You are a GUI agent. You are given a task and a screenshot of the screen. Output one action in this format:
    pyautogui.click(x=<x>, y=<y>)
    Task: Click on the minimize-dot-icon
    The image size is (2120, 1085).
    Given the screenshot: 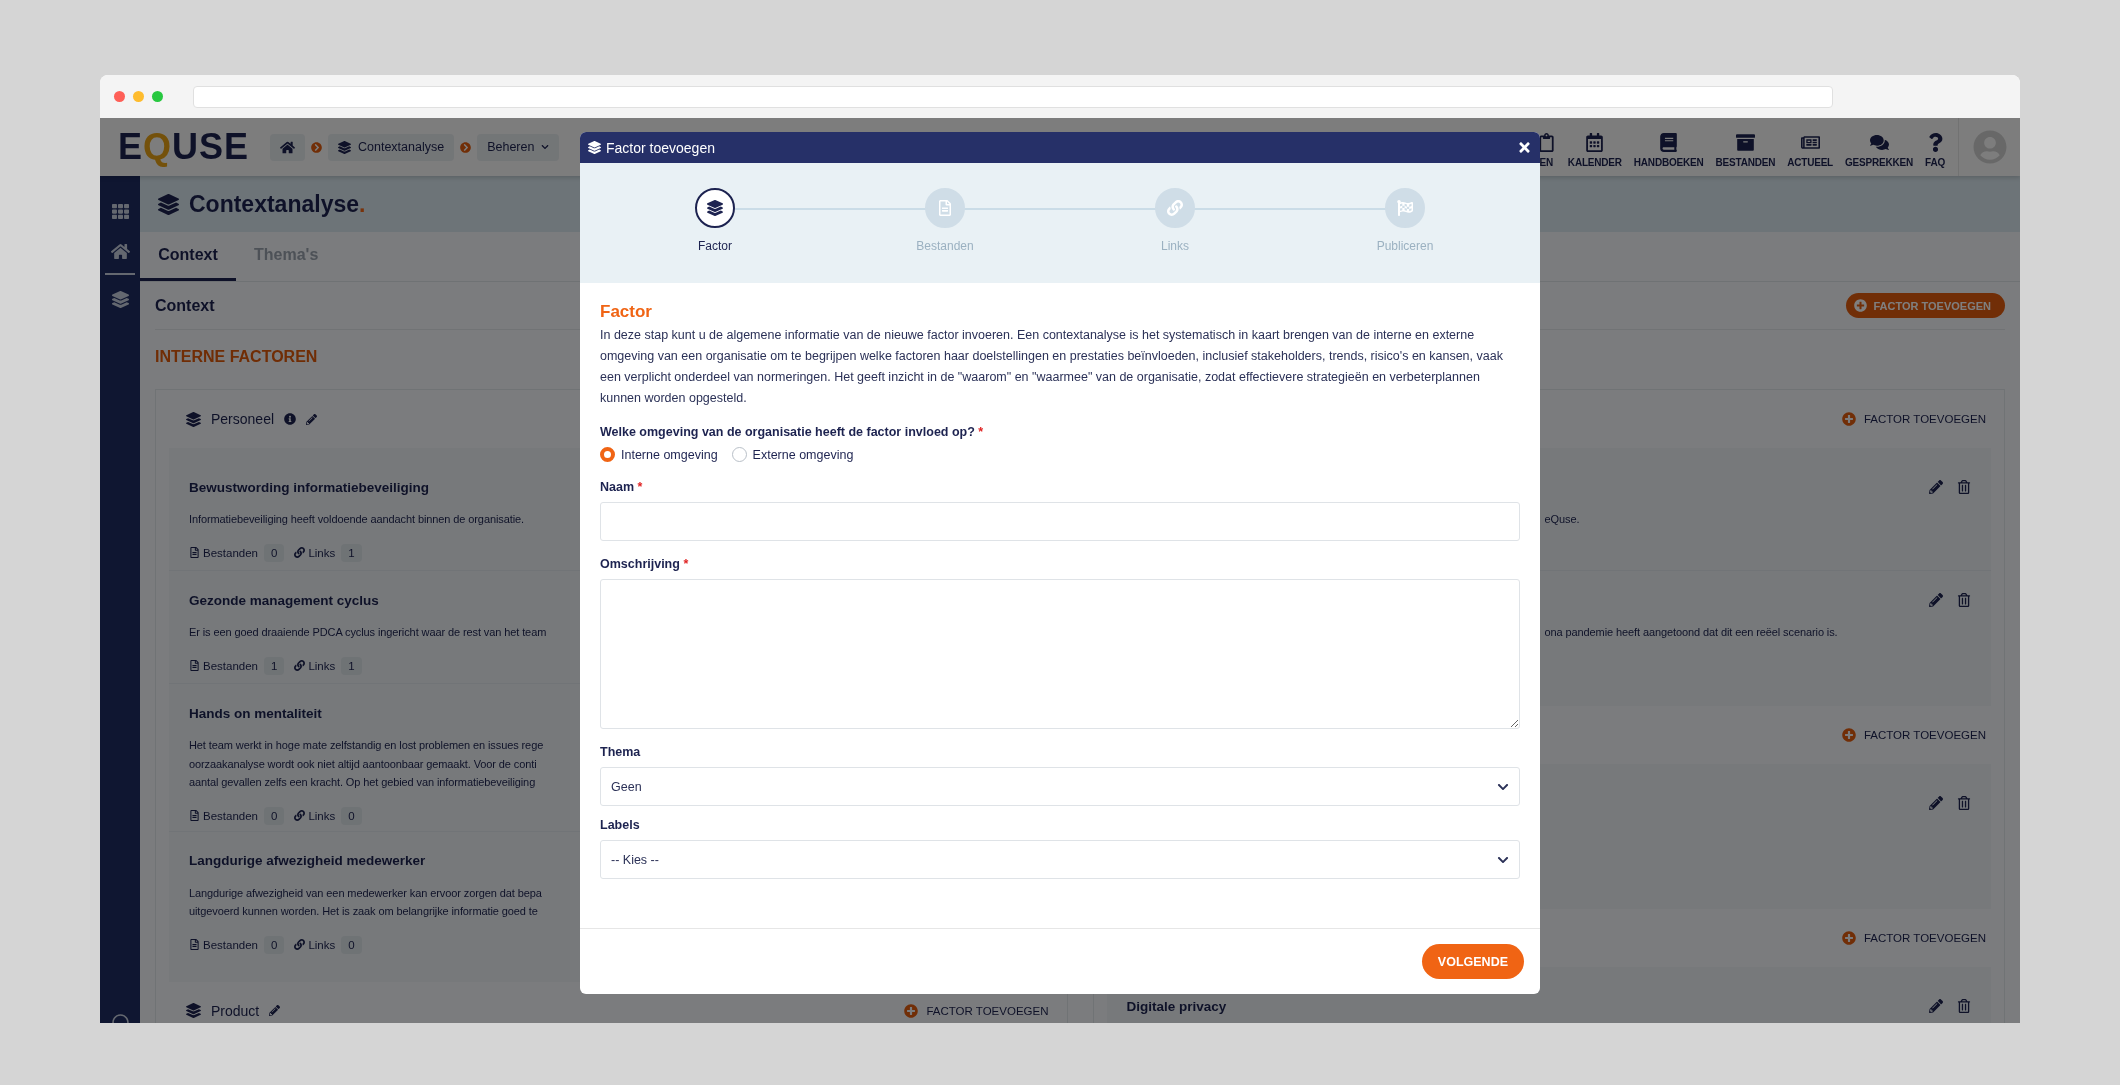 What is the action you would take?
    pyautogui.click(x=138, y=96)
    